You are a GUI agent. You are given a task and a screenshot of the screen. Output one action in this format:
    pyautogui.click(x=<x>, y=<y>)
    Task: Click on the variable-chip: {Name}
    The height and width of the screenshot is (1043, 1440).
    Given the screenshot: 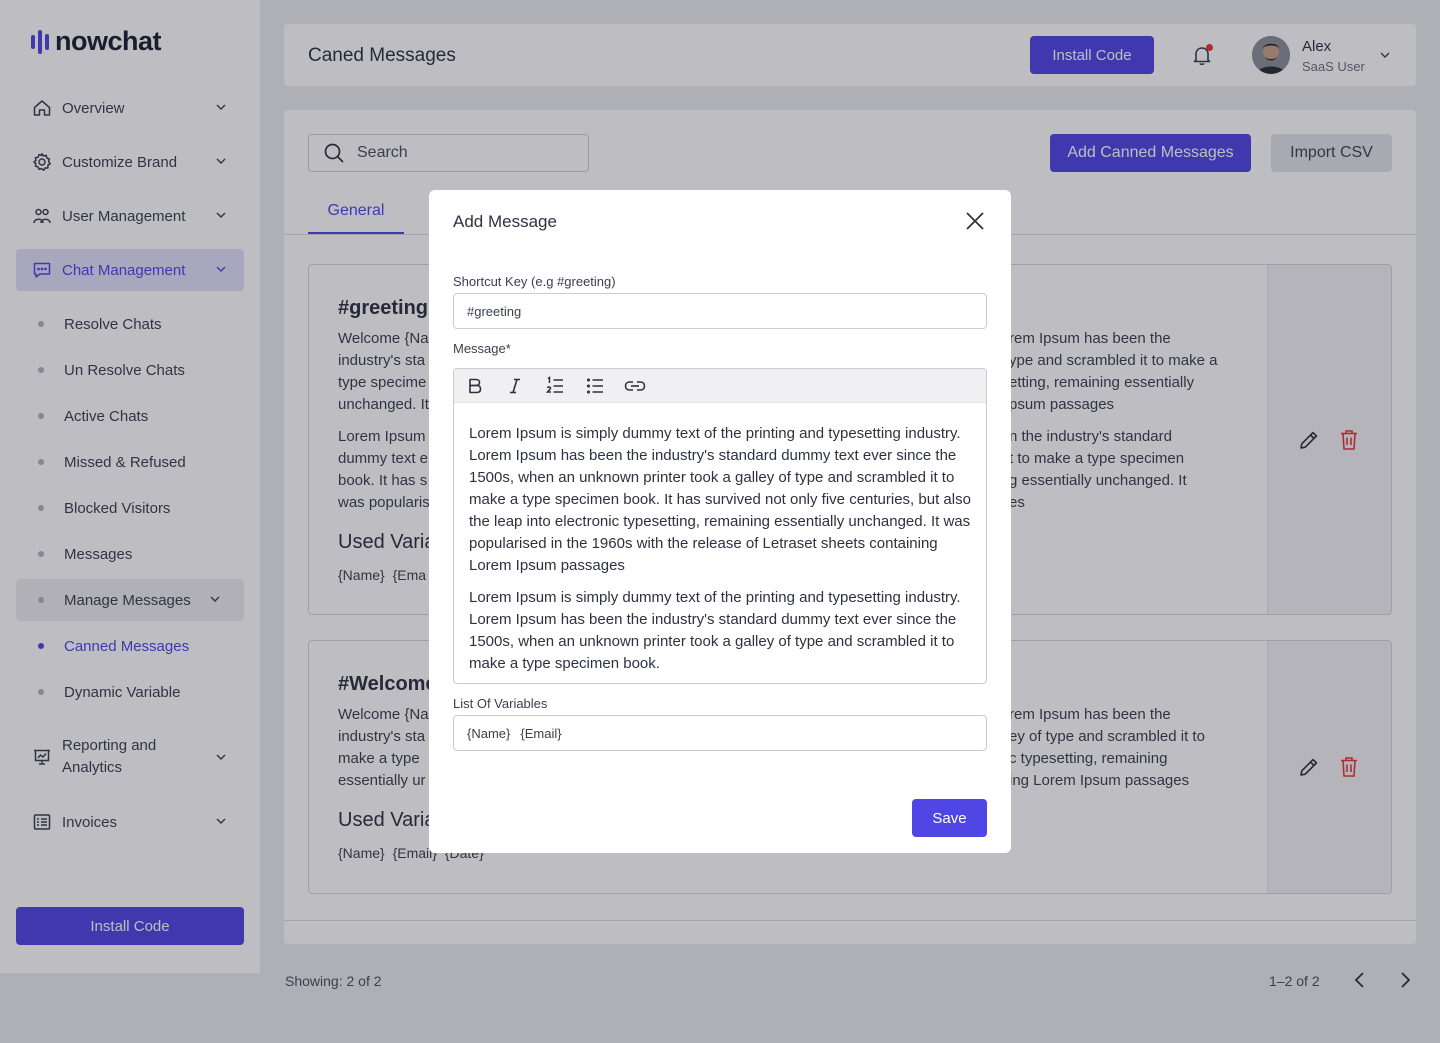 What is the action you would take?
    pyautogui.click(x=489, y=733)
    